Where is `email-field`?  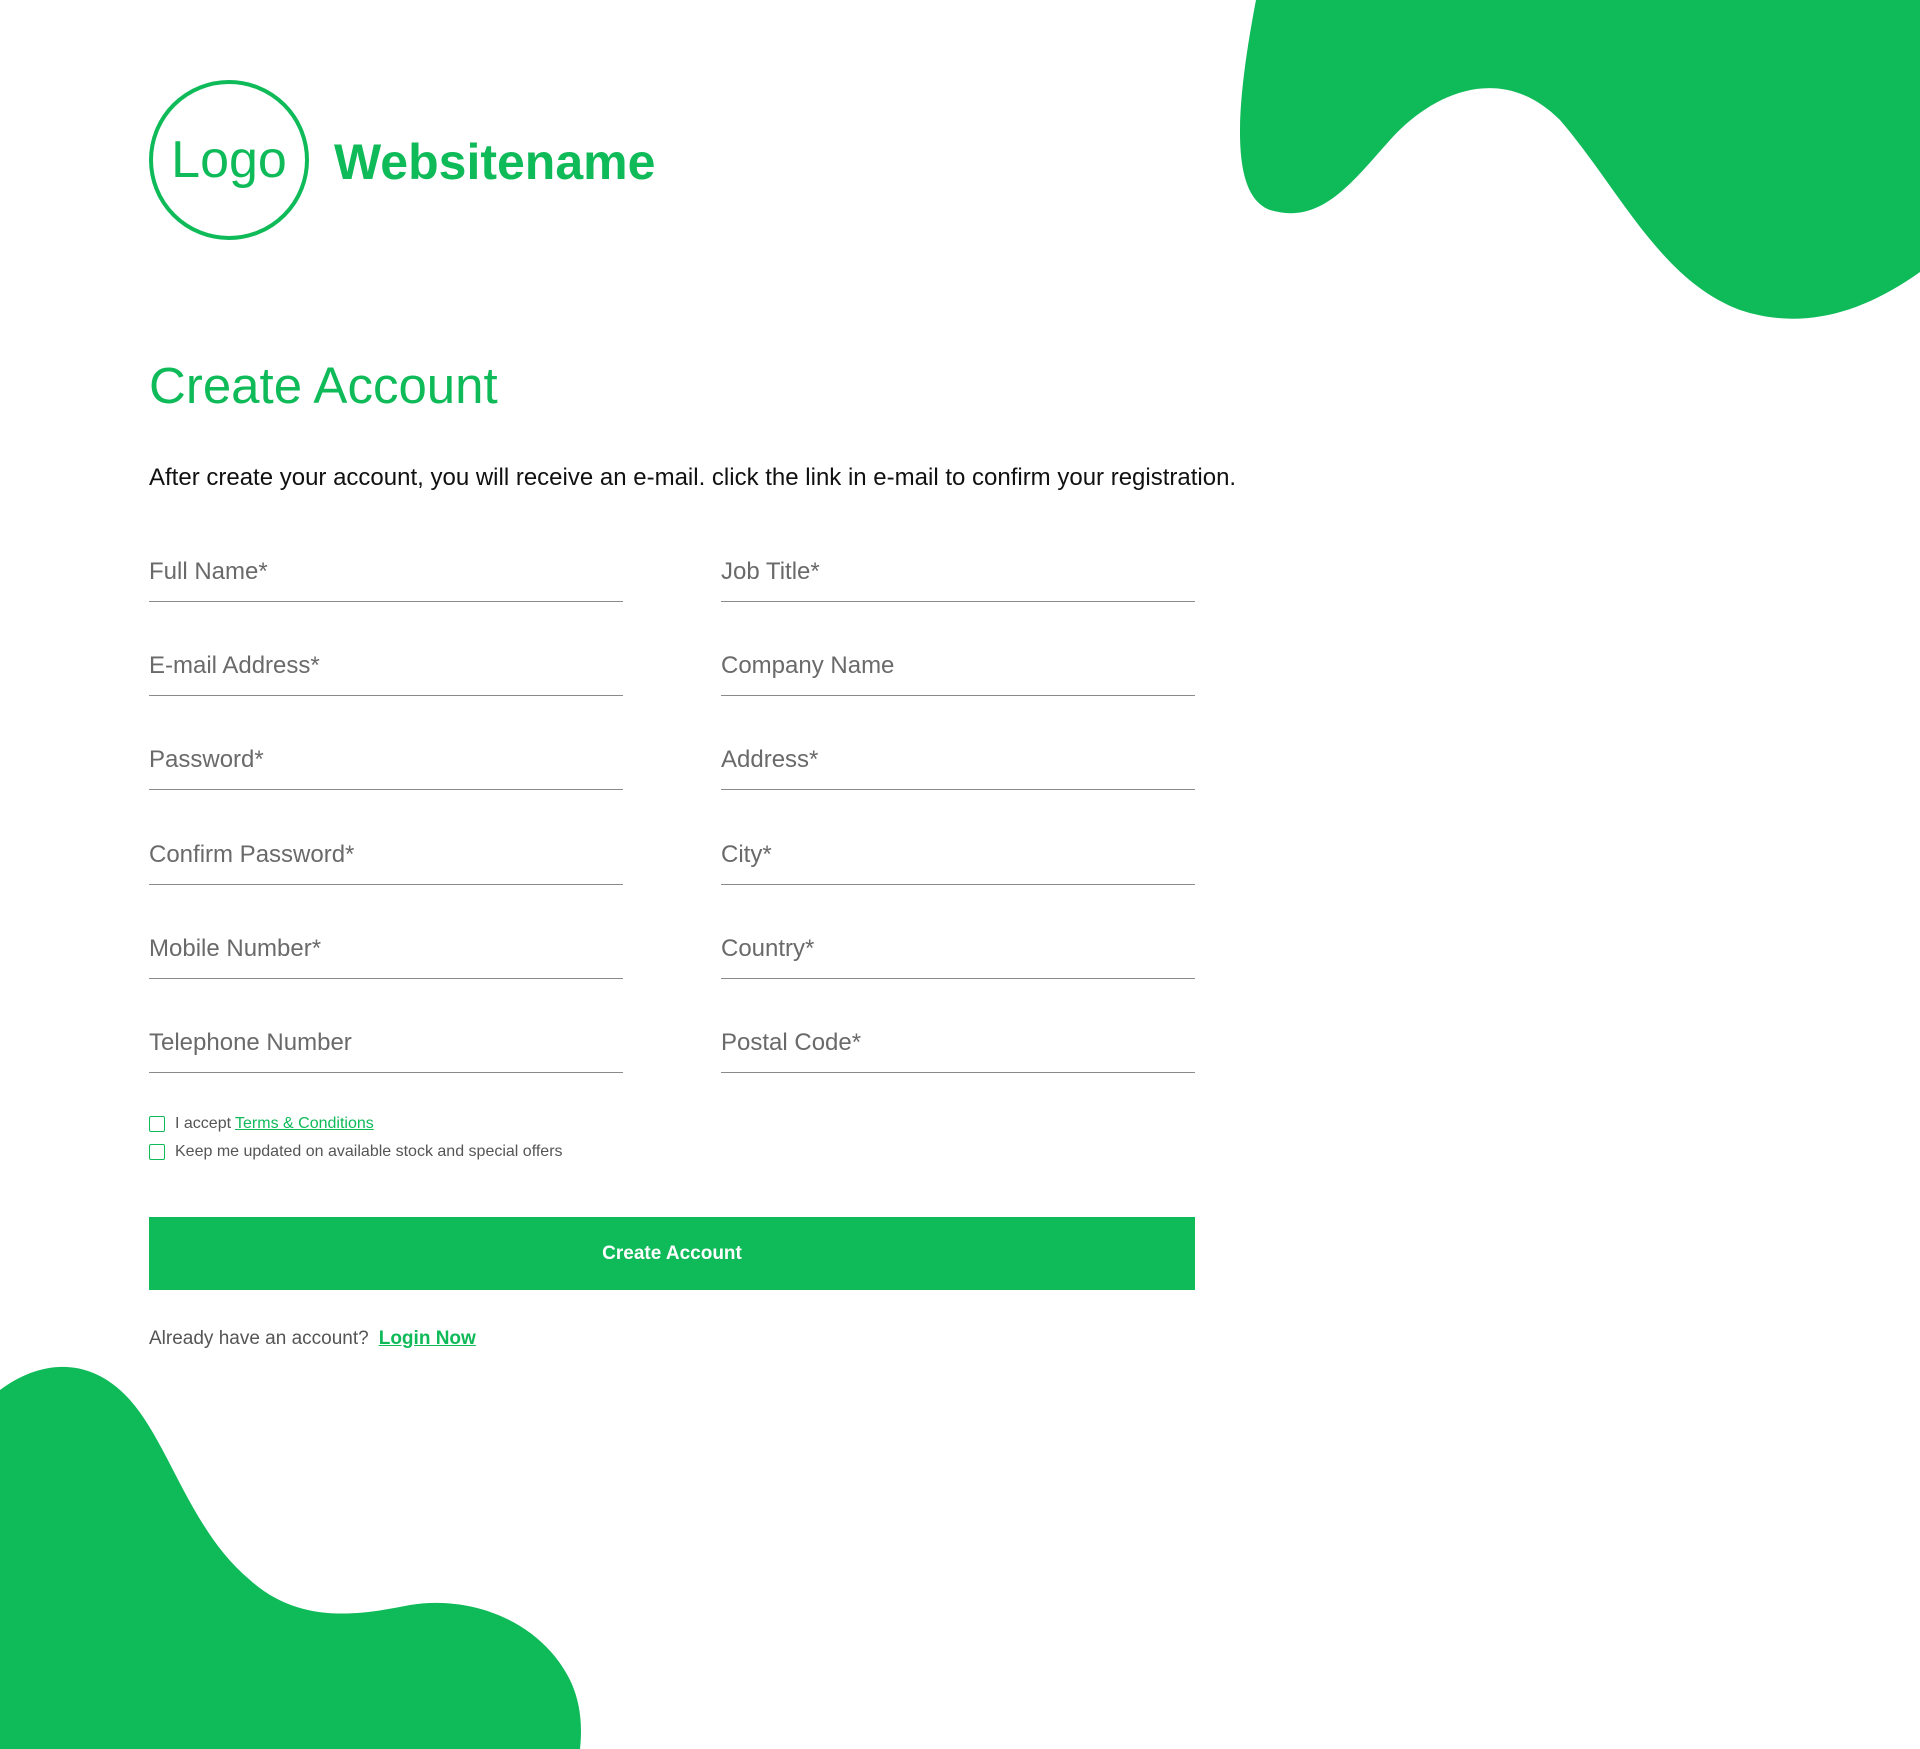
email-field is located at coordinates (386, 666).